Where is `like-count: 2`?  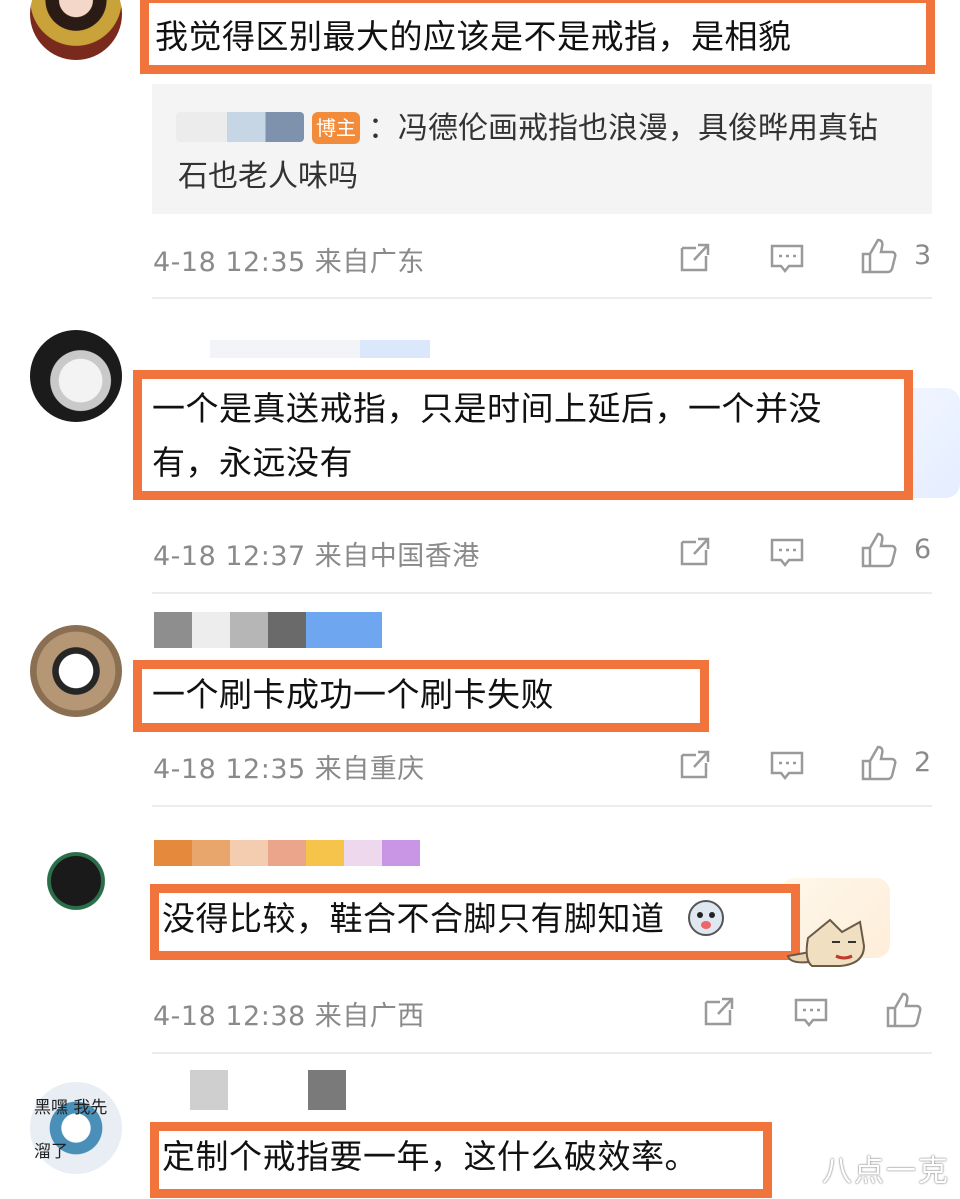 like-count: 2 is located at coordinates (923, 762).